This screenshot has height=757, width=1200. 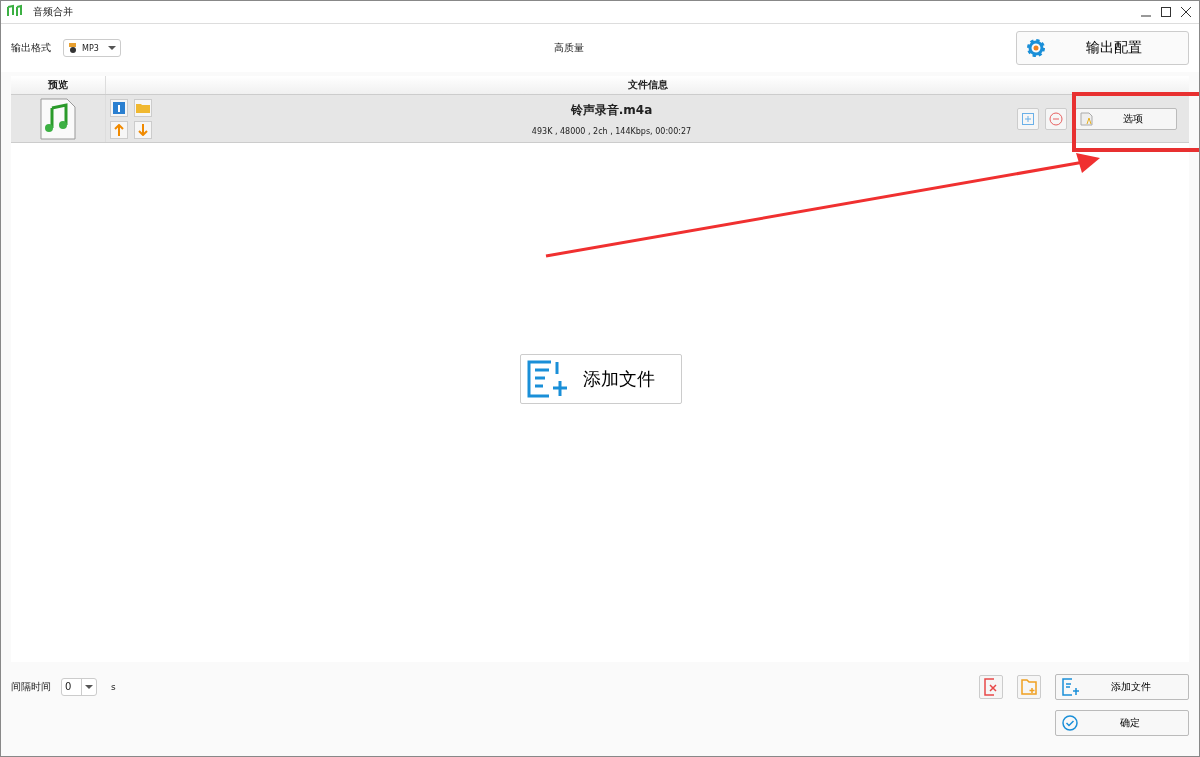 What do you see at coordinates (647, 85) in the screenshot?
I see `column-header: 文件信息` at bounding box center [647, 85].